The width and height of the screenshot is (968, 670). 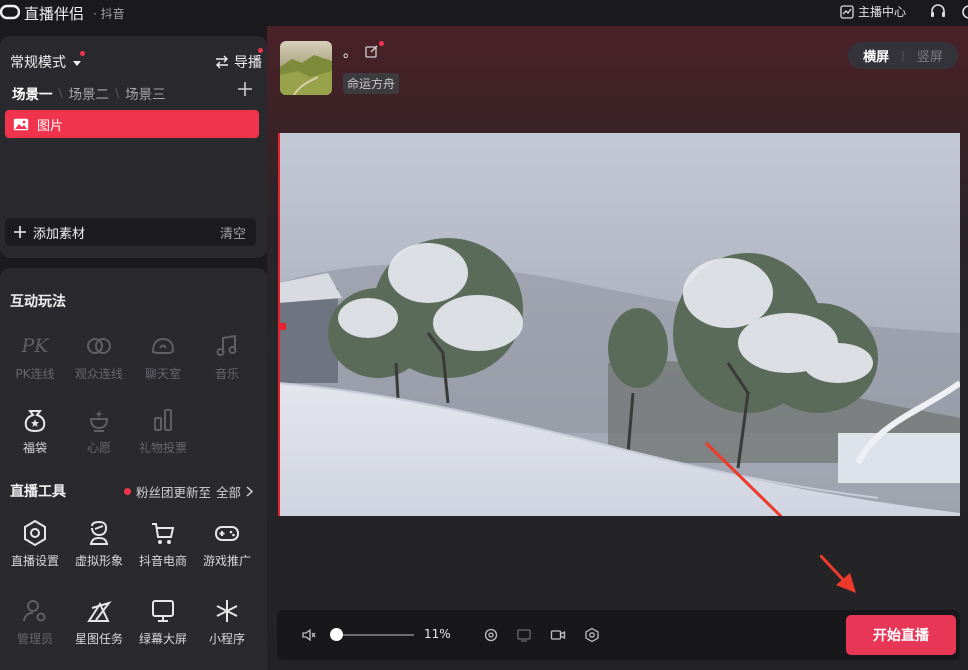 What do you see at coordinates (35, 374) in the screenshot?
I see `pk-link-label: PK连线` at bounding box center [35, 374].